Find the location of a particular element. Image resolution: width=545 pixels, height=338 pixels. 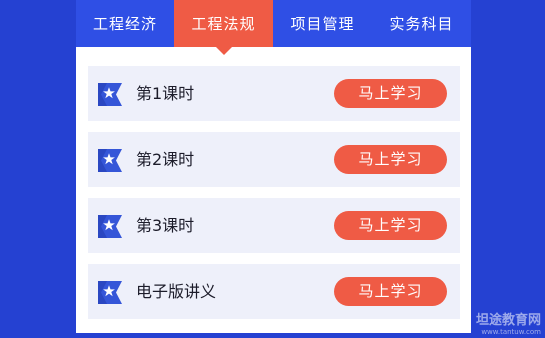

lesson-title: 第3课时 is located at coordinates (165, 225).